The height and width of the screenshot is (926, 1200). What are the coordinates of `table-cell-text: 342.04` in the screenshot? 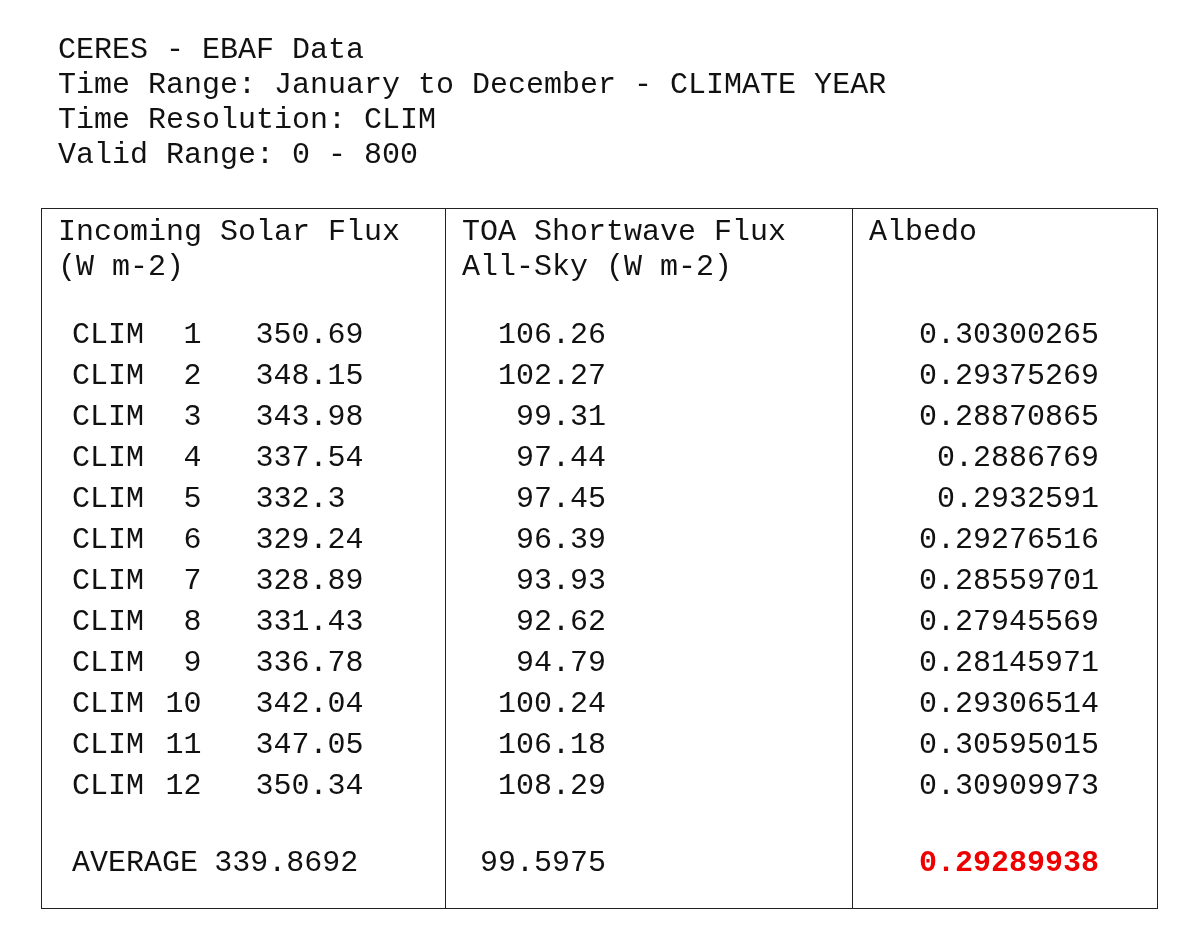 It's located at (309, 704).